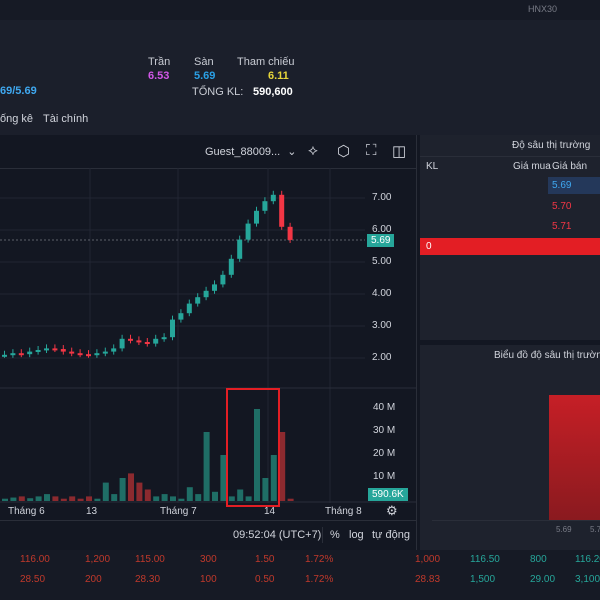 Image resolution: width=600 pixels, height=600 pixels. I want to click on total-volume-value: 590,600, so click(273, 92).